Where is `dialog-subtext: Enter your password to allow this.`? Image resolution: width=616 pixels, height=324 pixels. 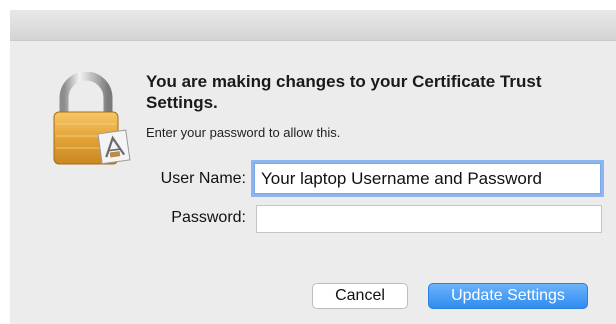 dialog-subtext: Enter your password to allow this. is located at coordinates (243, 132).